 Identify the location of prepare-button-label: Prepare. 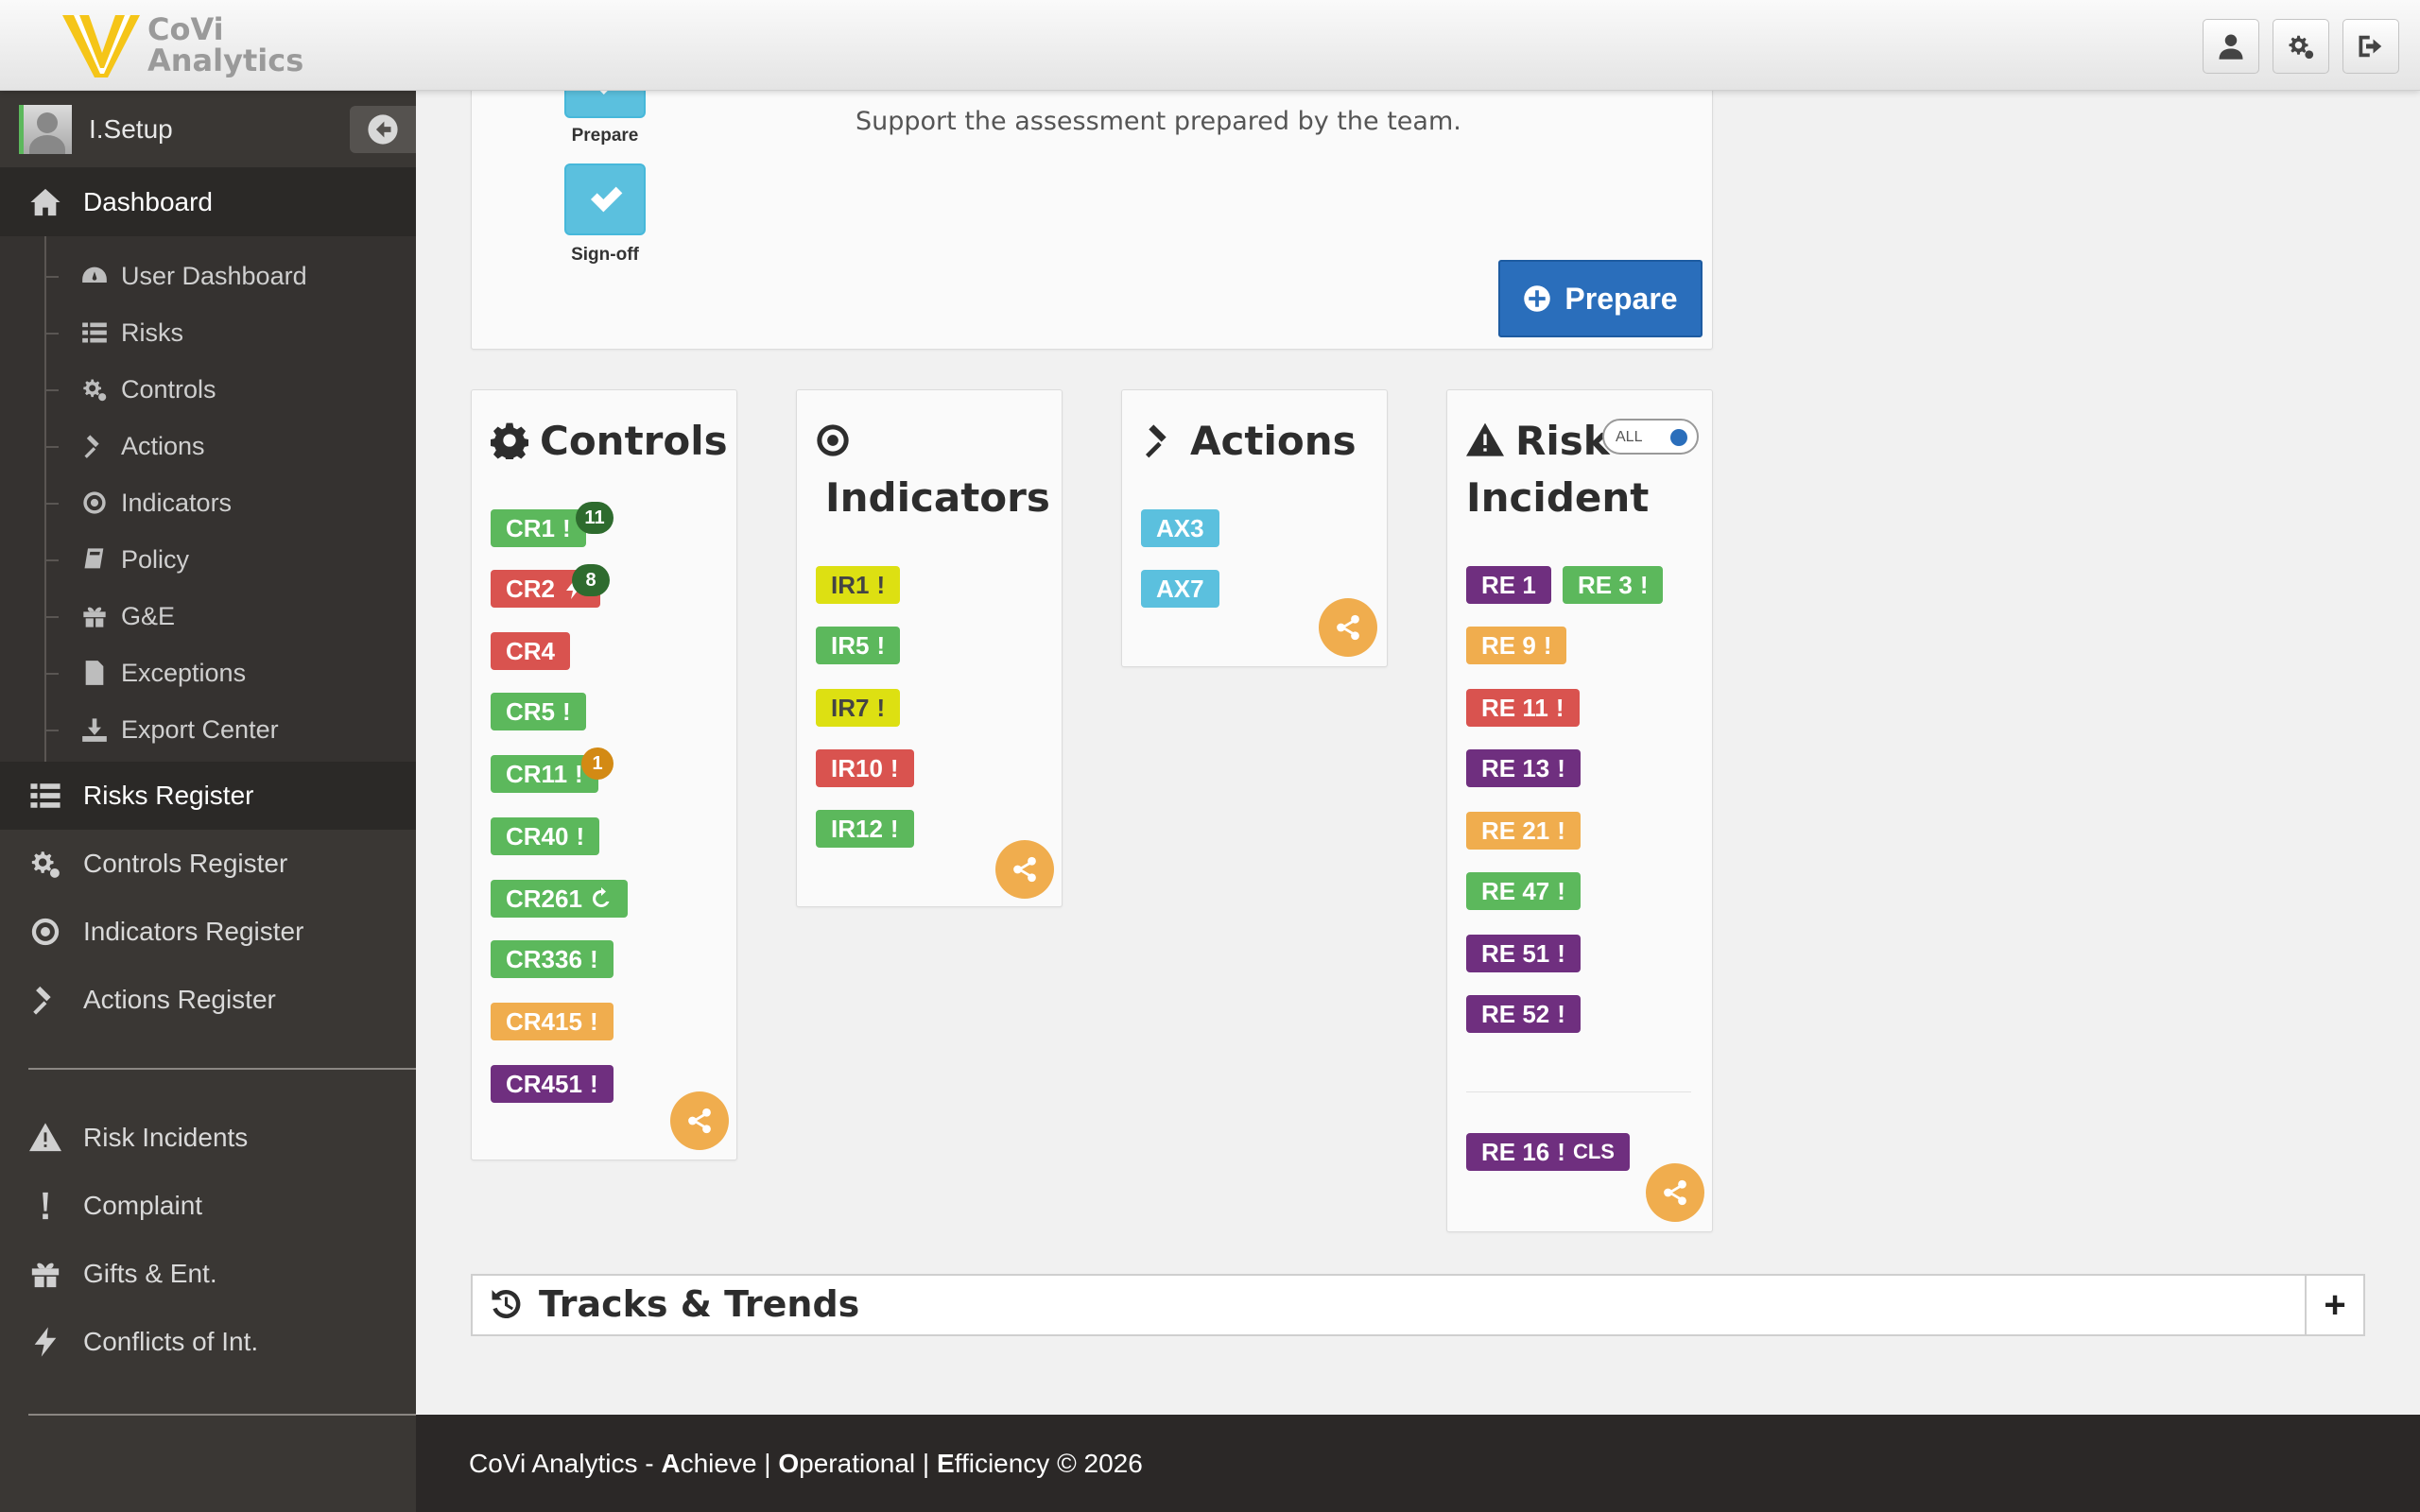
(1621, 298).